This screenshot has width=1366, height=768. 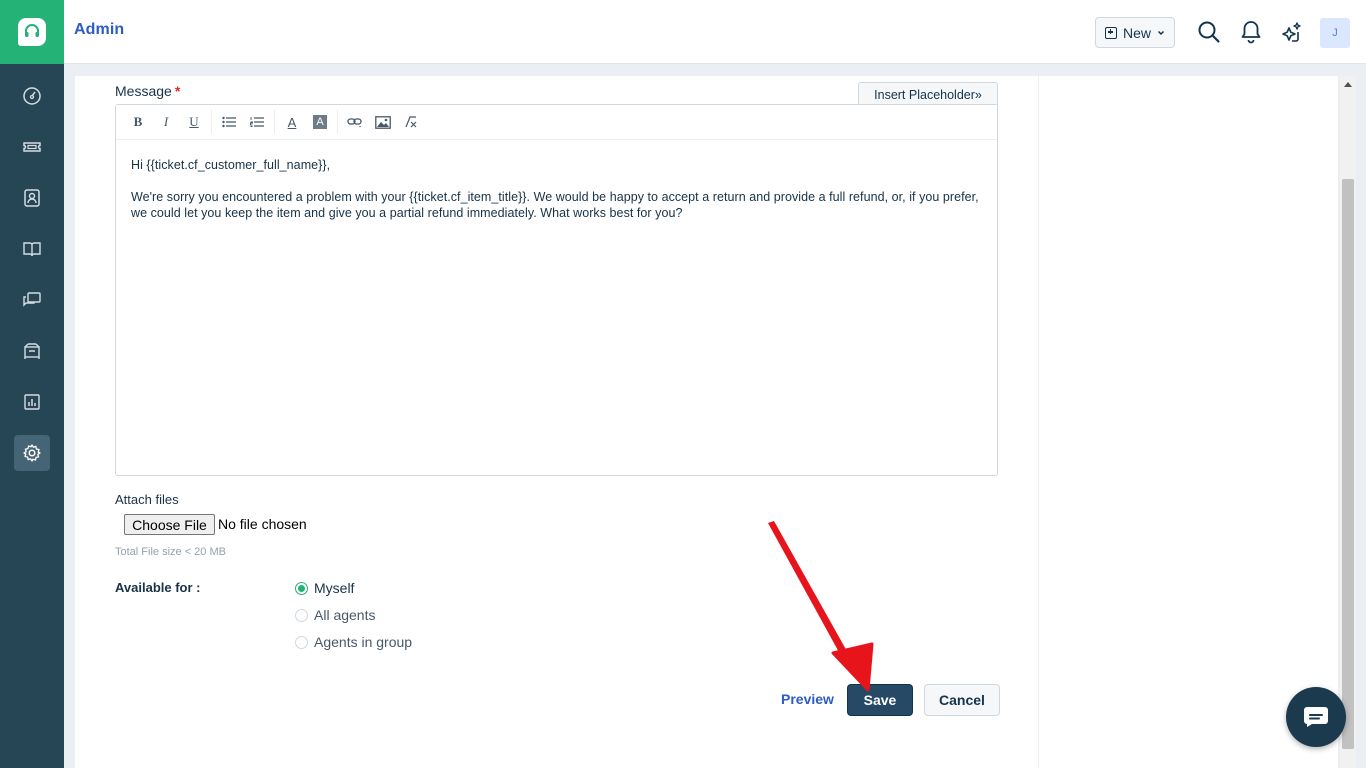 I want to click on message-label-text: Message, so click(x=143, y=91).